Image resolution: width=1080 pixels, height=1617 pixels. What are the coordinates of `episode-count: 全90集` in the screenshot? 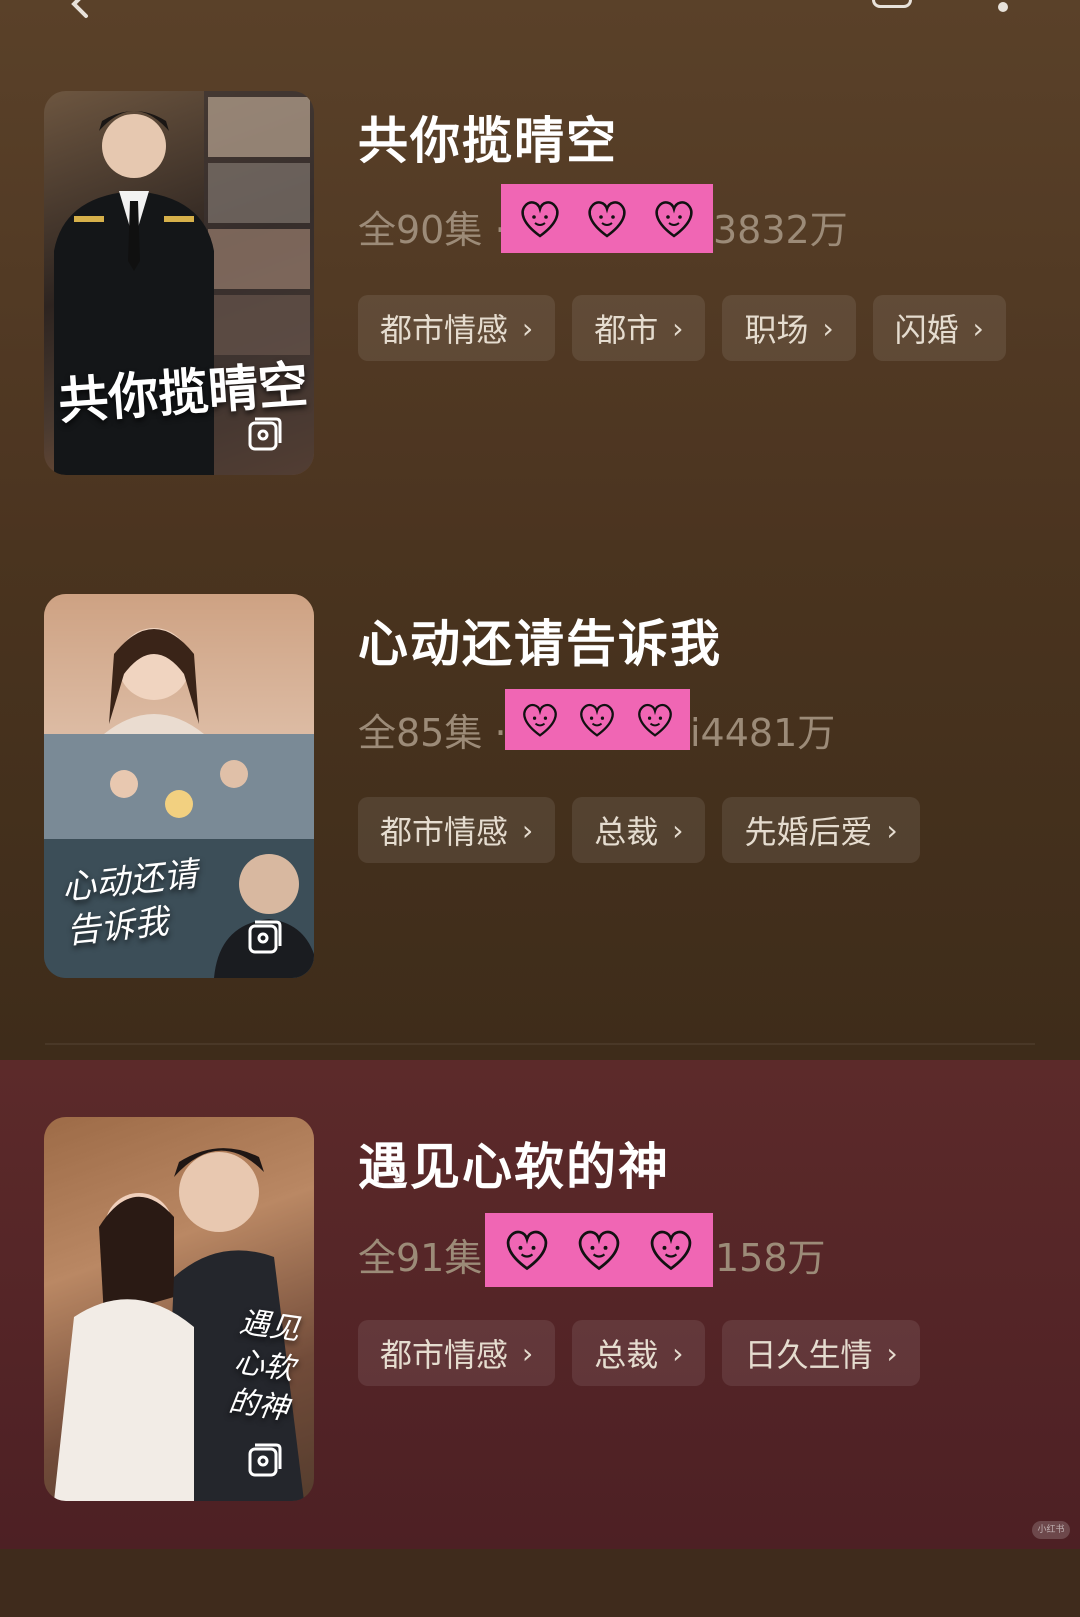 It's located at (420, 230).